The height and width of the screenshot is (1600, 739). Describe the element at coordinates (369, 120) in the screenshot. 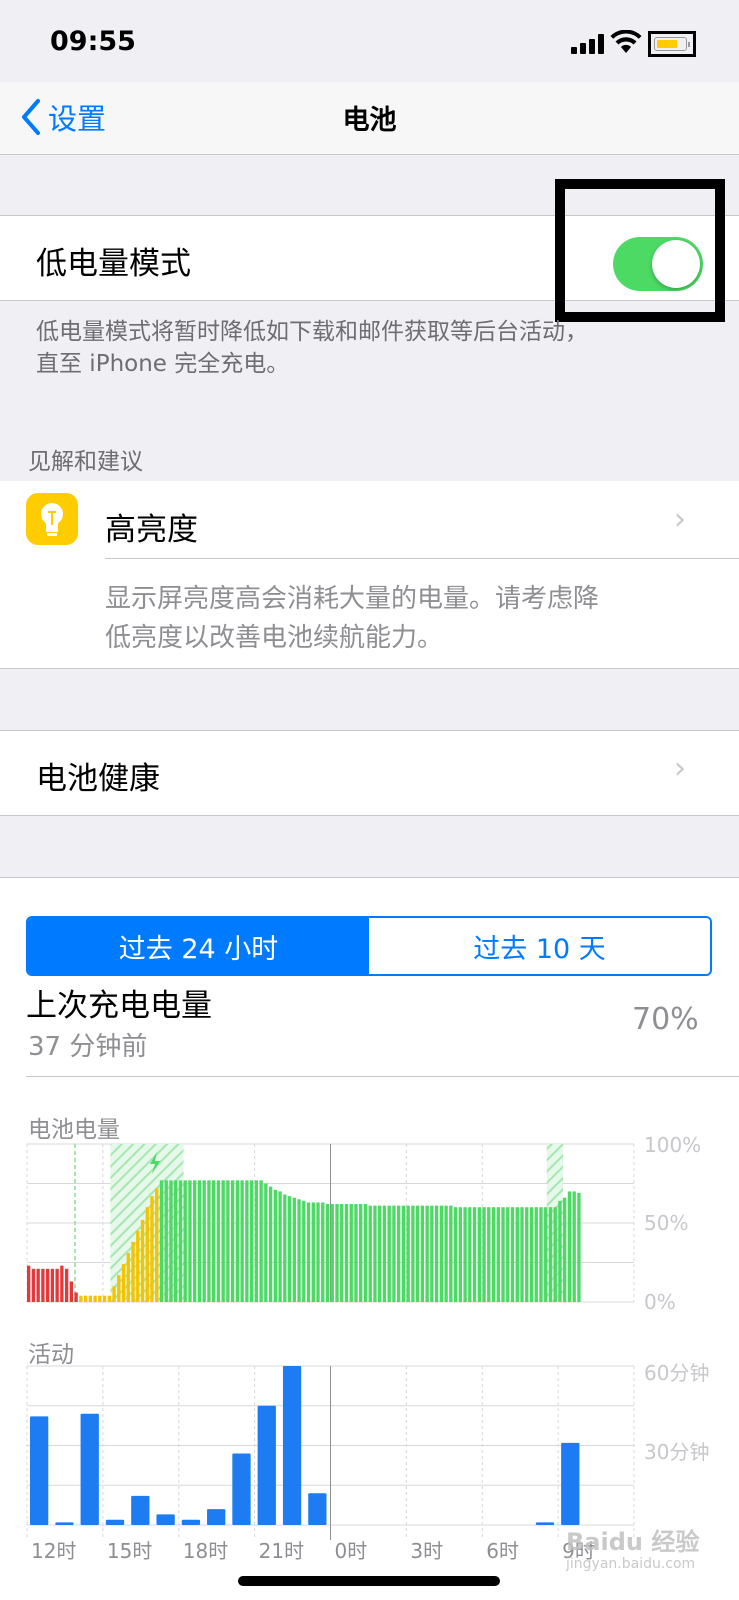

I see `page-title: 电池` at that location.